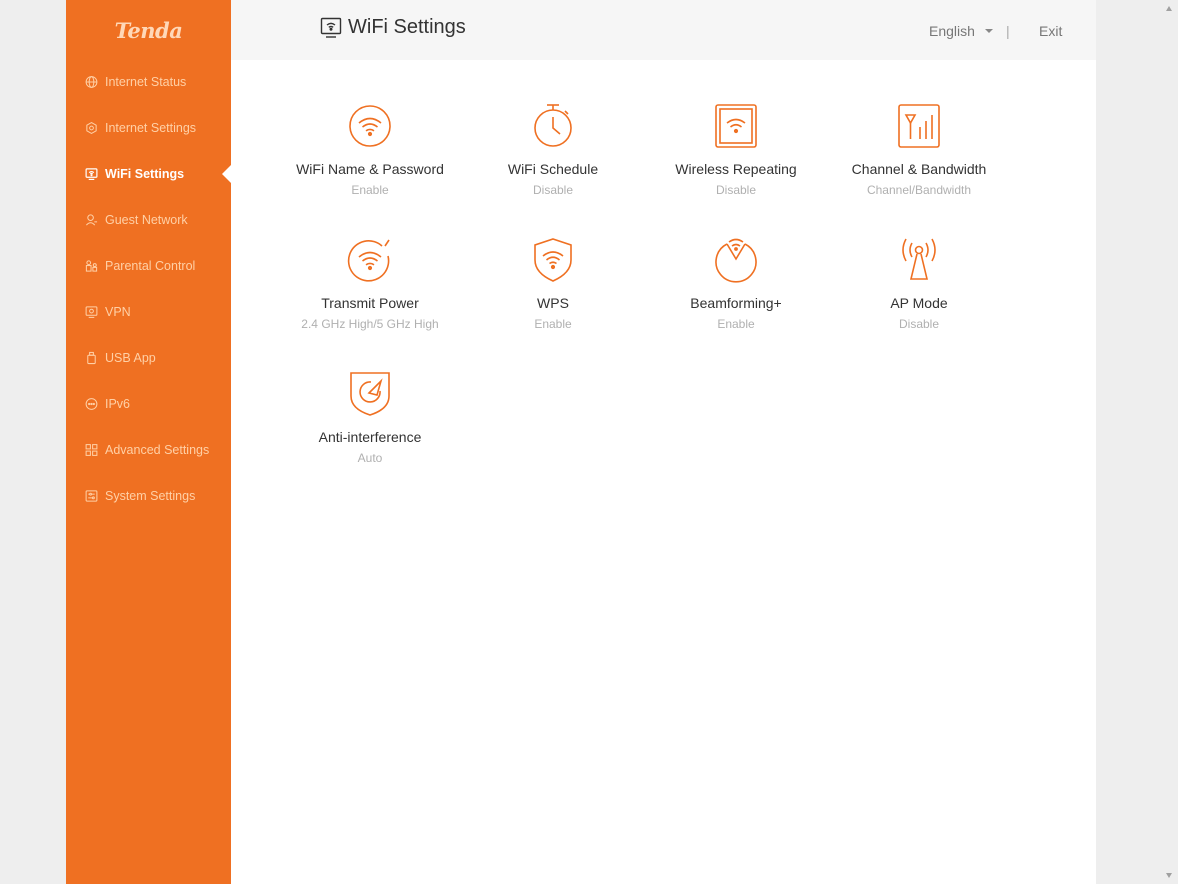 This screenshot has height=884, width=1178. What do you see at coordinates (148, 30) in the screenshot?
I see `tenda-logo: Tenda` at bounding box center [148, 30].